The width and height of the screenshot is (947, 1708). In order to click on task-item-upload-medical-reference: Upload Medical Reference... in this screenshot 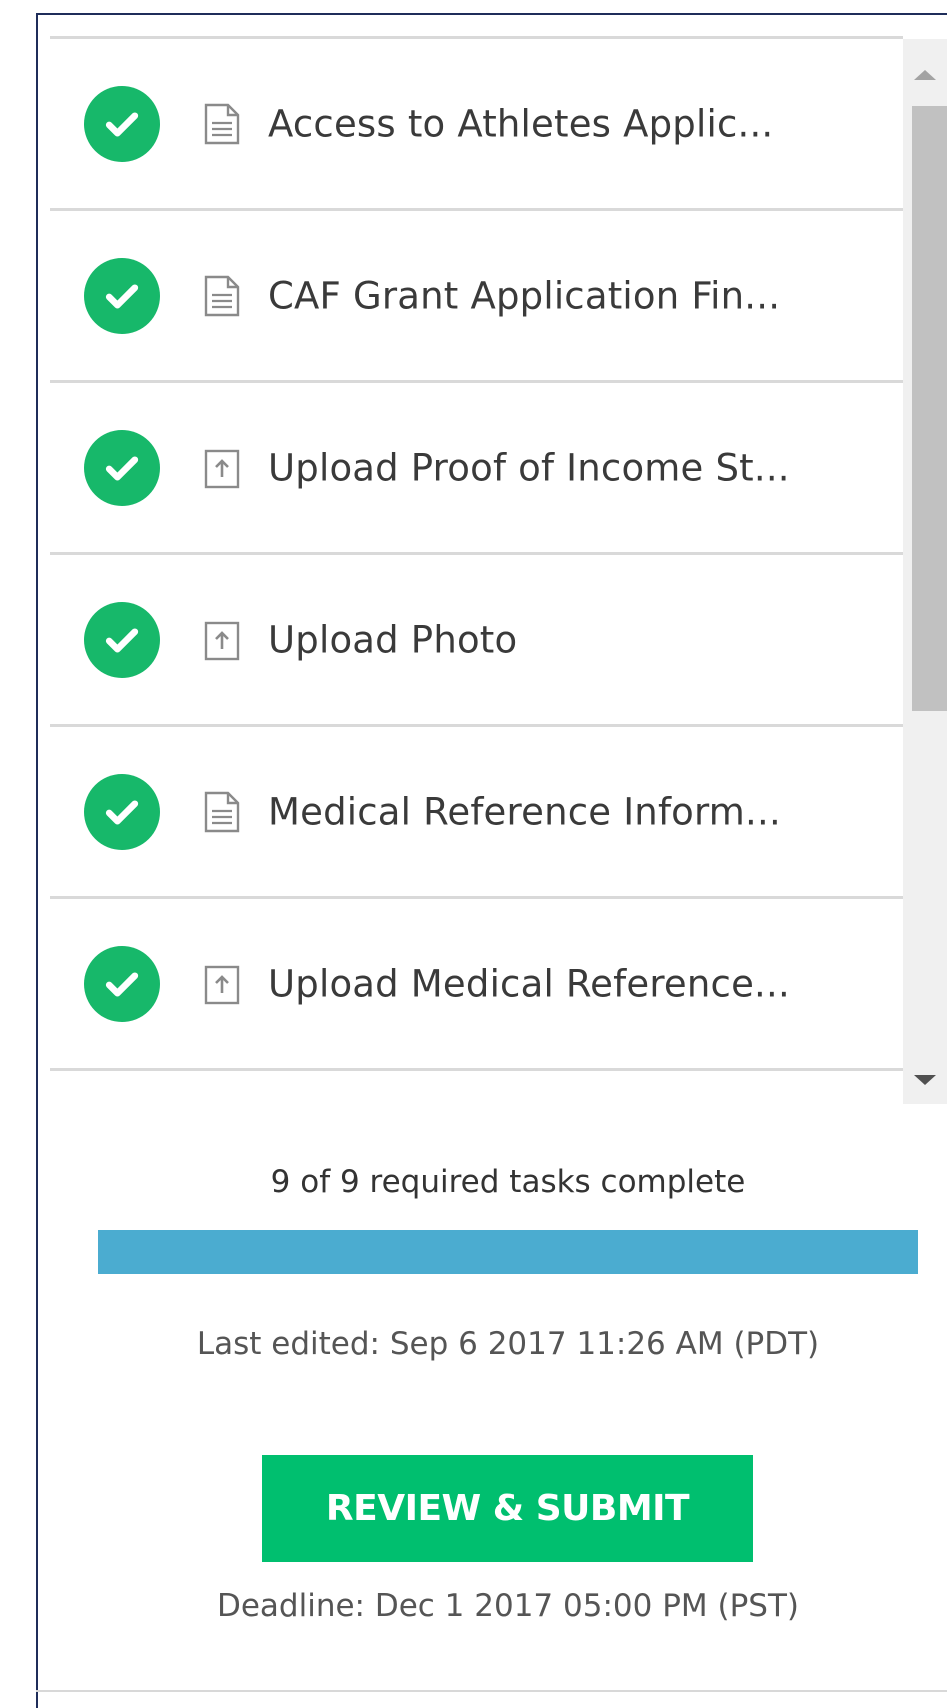, I will do `click(476, 985)`.